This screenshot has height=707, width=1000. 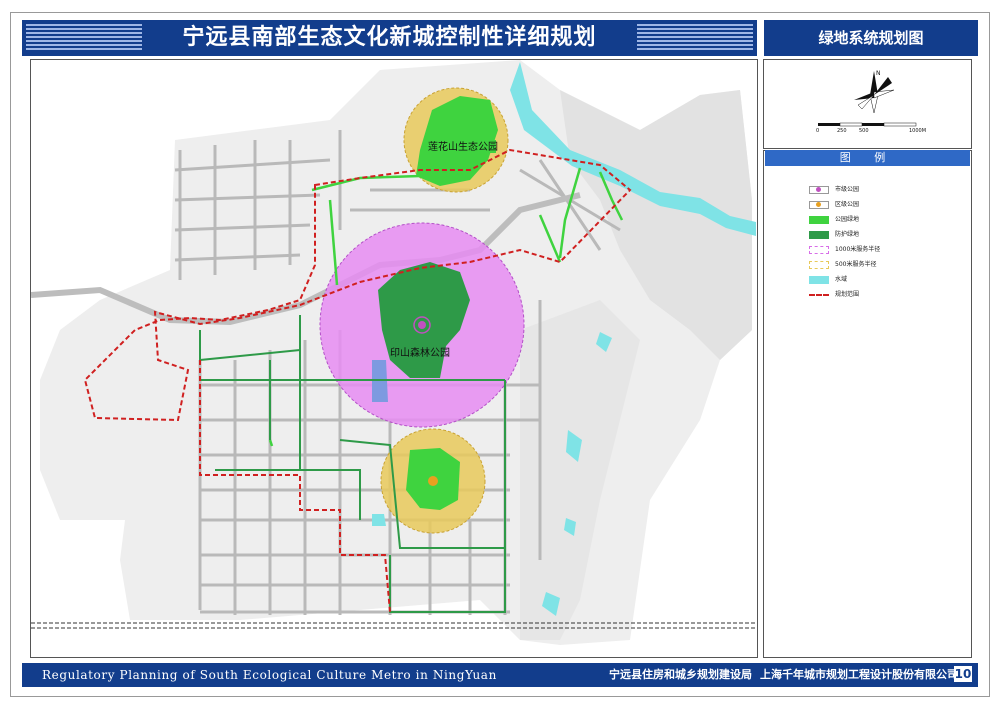 I want to click on drawing-name-bar: 绿地系统规划图, so click(x=871, y=38).